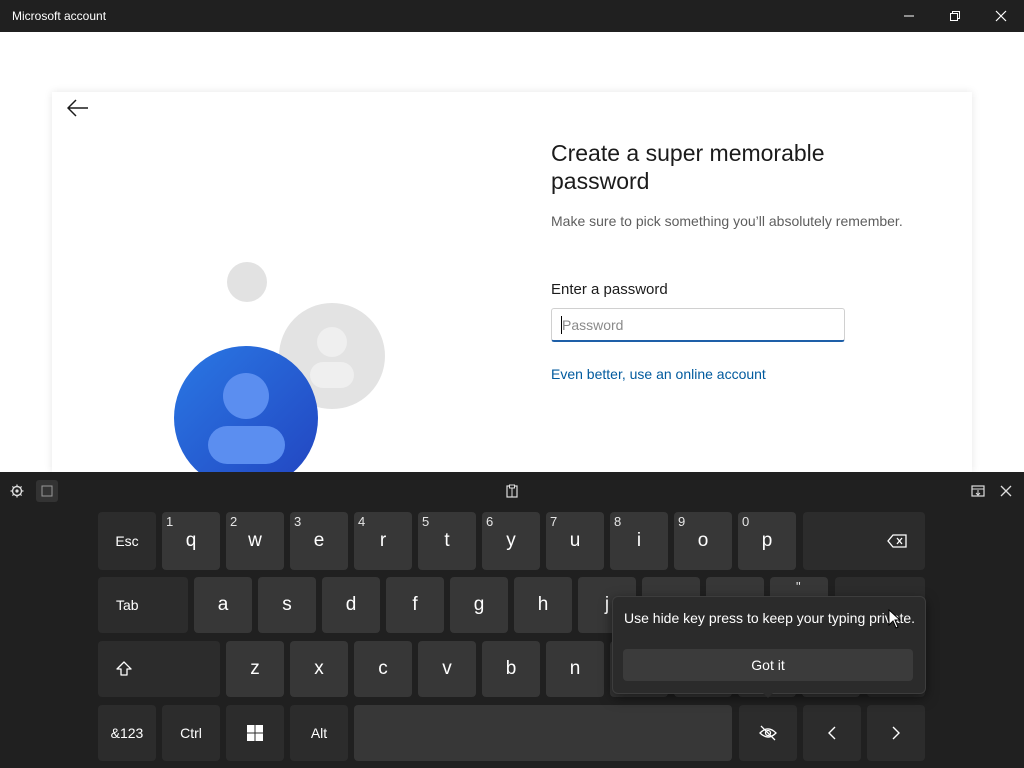 The height and width of the screenshot is (768, 1024). Describe the element at coordinates (561, 325) in the screenshot. I see `text-caret` at that location.